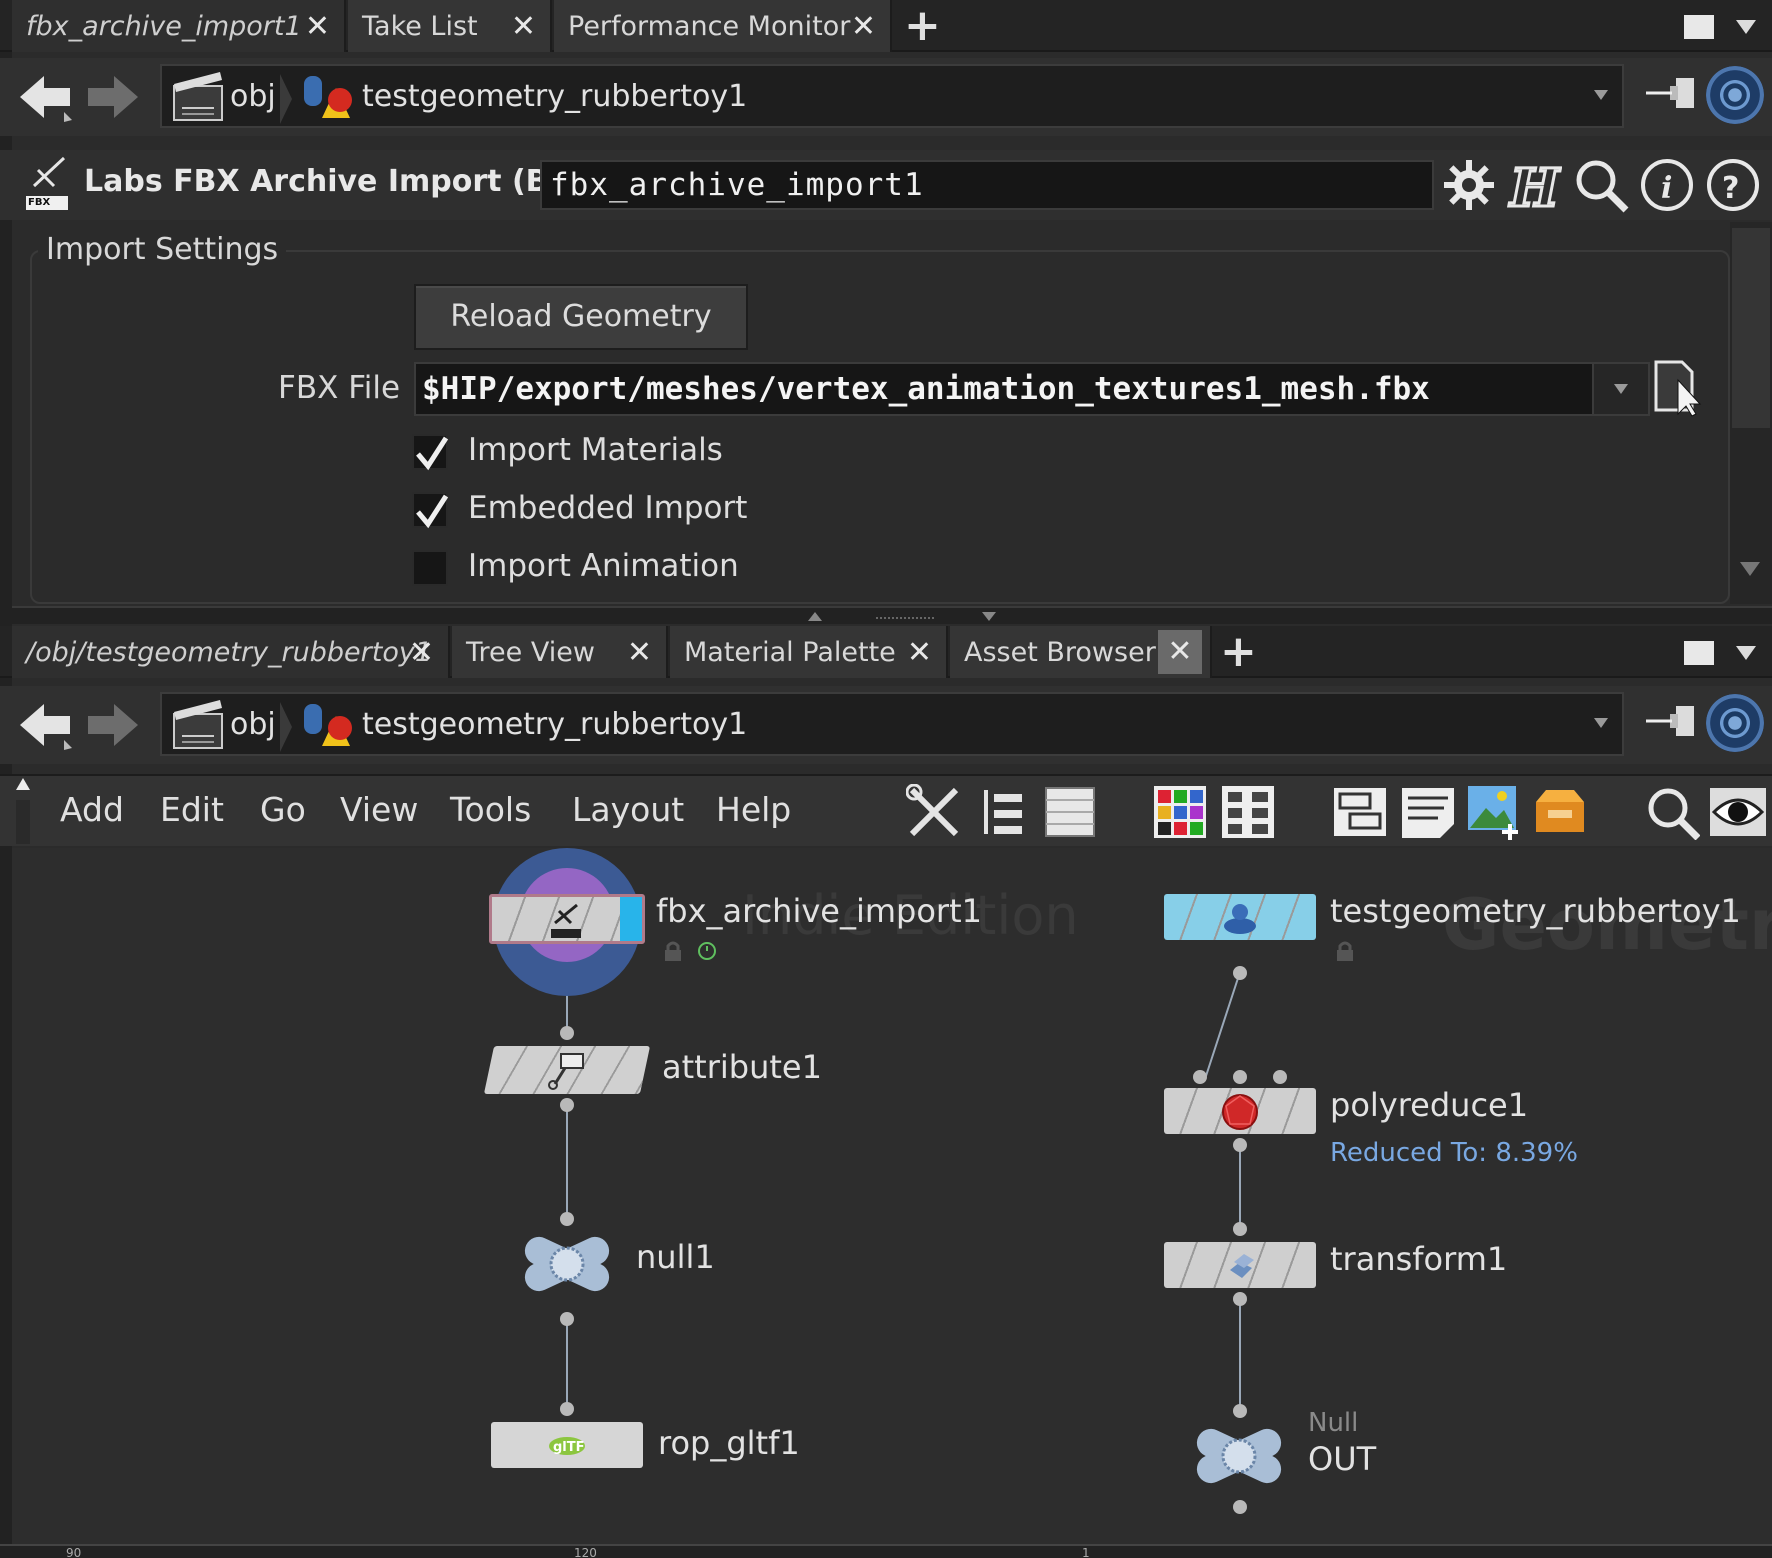  I want to click on node-label-attribute: attribute1, so click(742, 1067).